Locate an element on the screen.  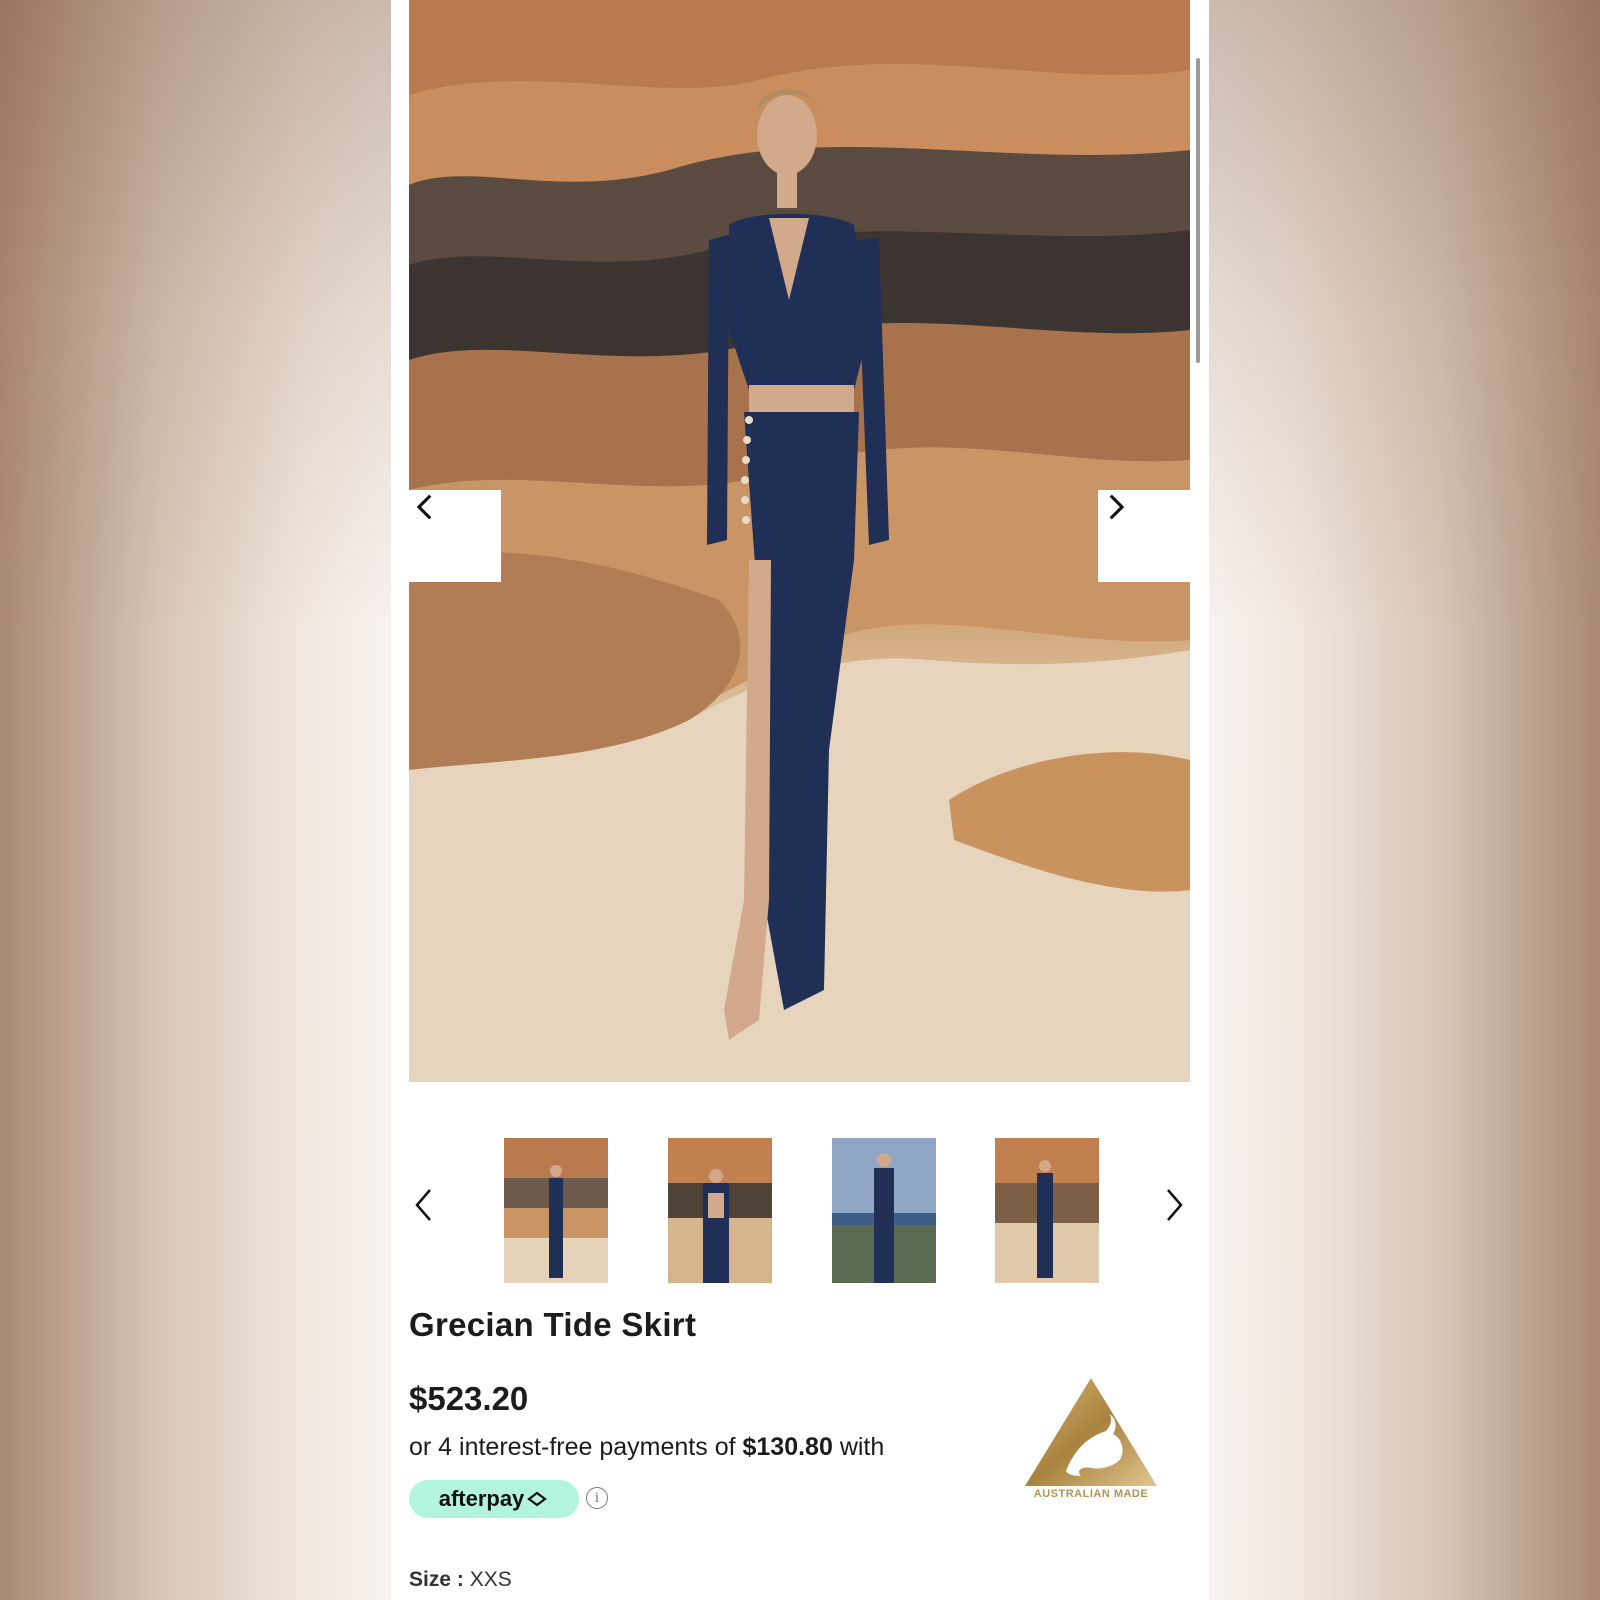
thumbnail-prev-button is located at coordinates (424, 1205).